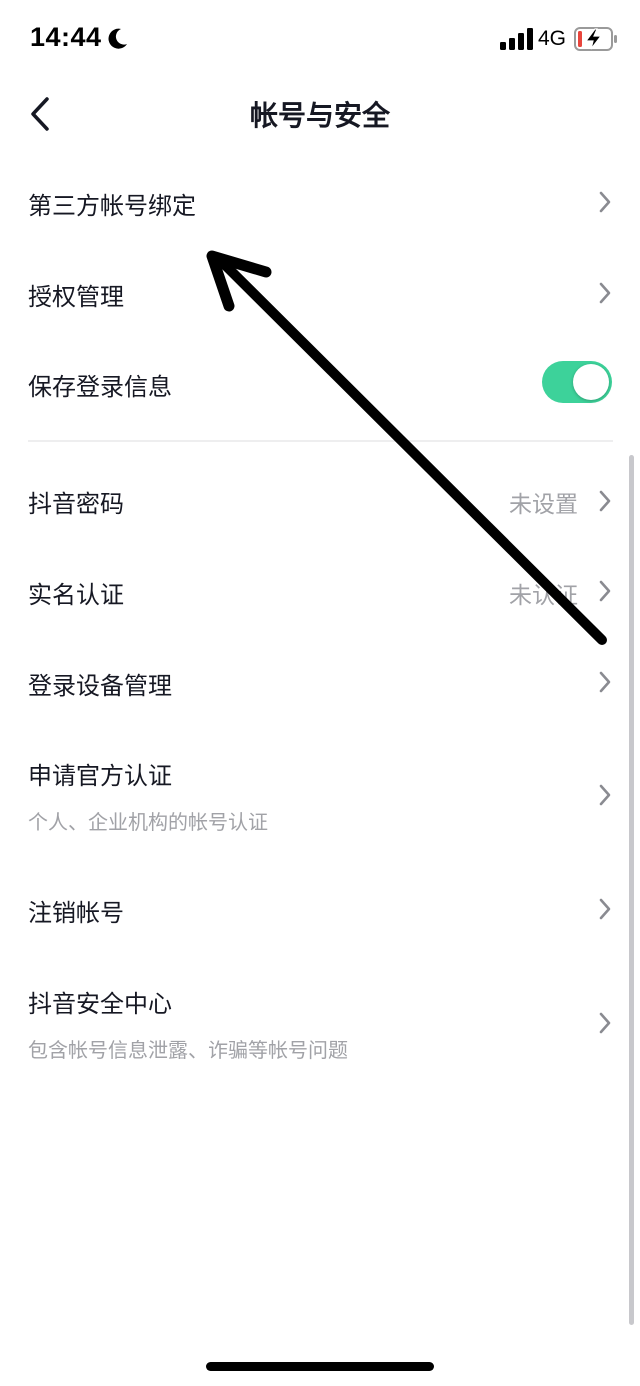 The width and height of the screenshot is (640, 1386). What do you see at coordinates (66, 37) in the screenshot?
I see `status-time: 14:44` at bounding box center [66, 37].